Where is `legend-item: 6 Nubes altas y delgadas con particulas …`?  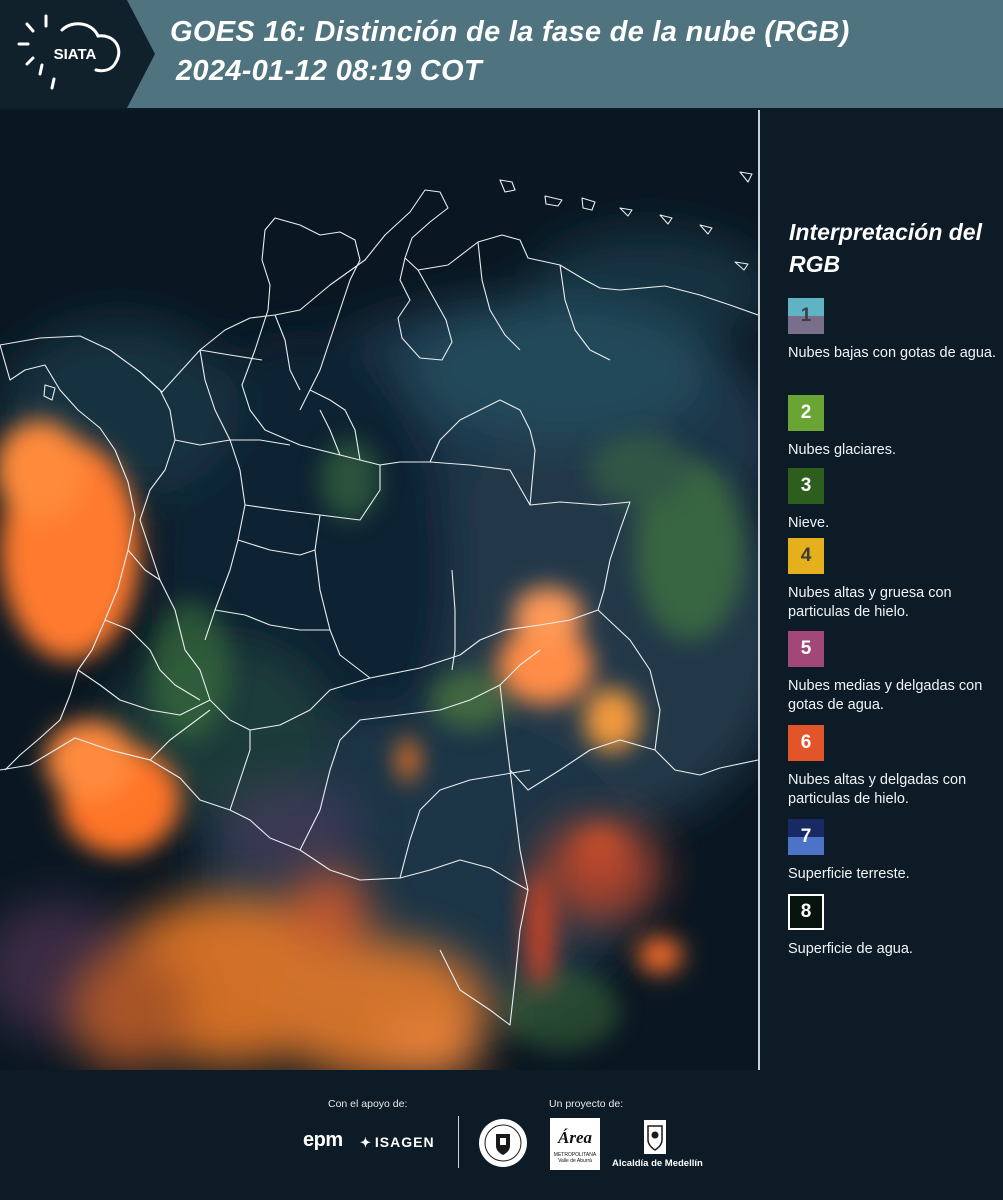
legend-item: 6 Nubes altas y delgadas con particulas … is located at coordinates (894, 767).